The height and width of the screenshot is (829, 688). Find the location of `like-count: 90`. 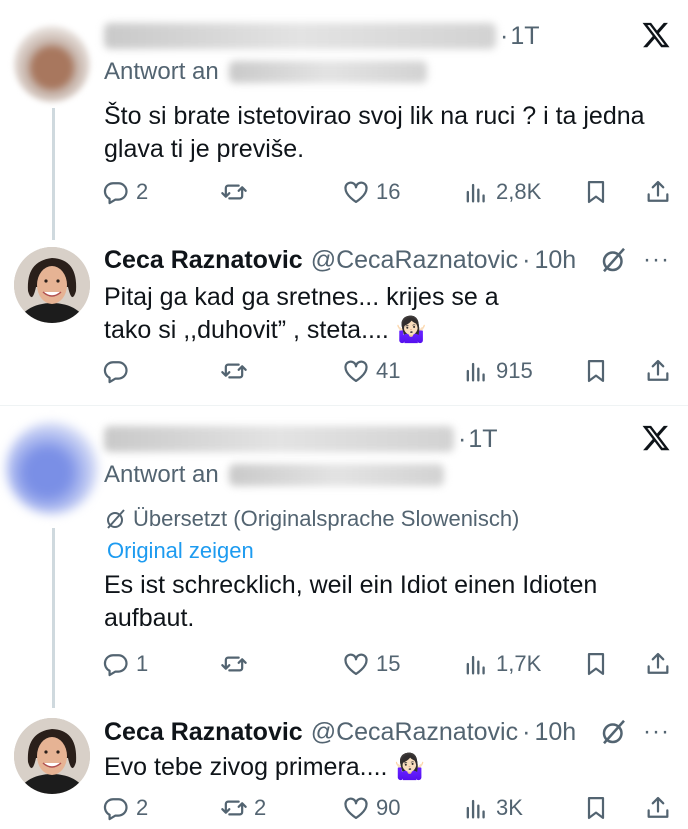

like-count: 90 is located at coordinates (388, 807).